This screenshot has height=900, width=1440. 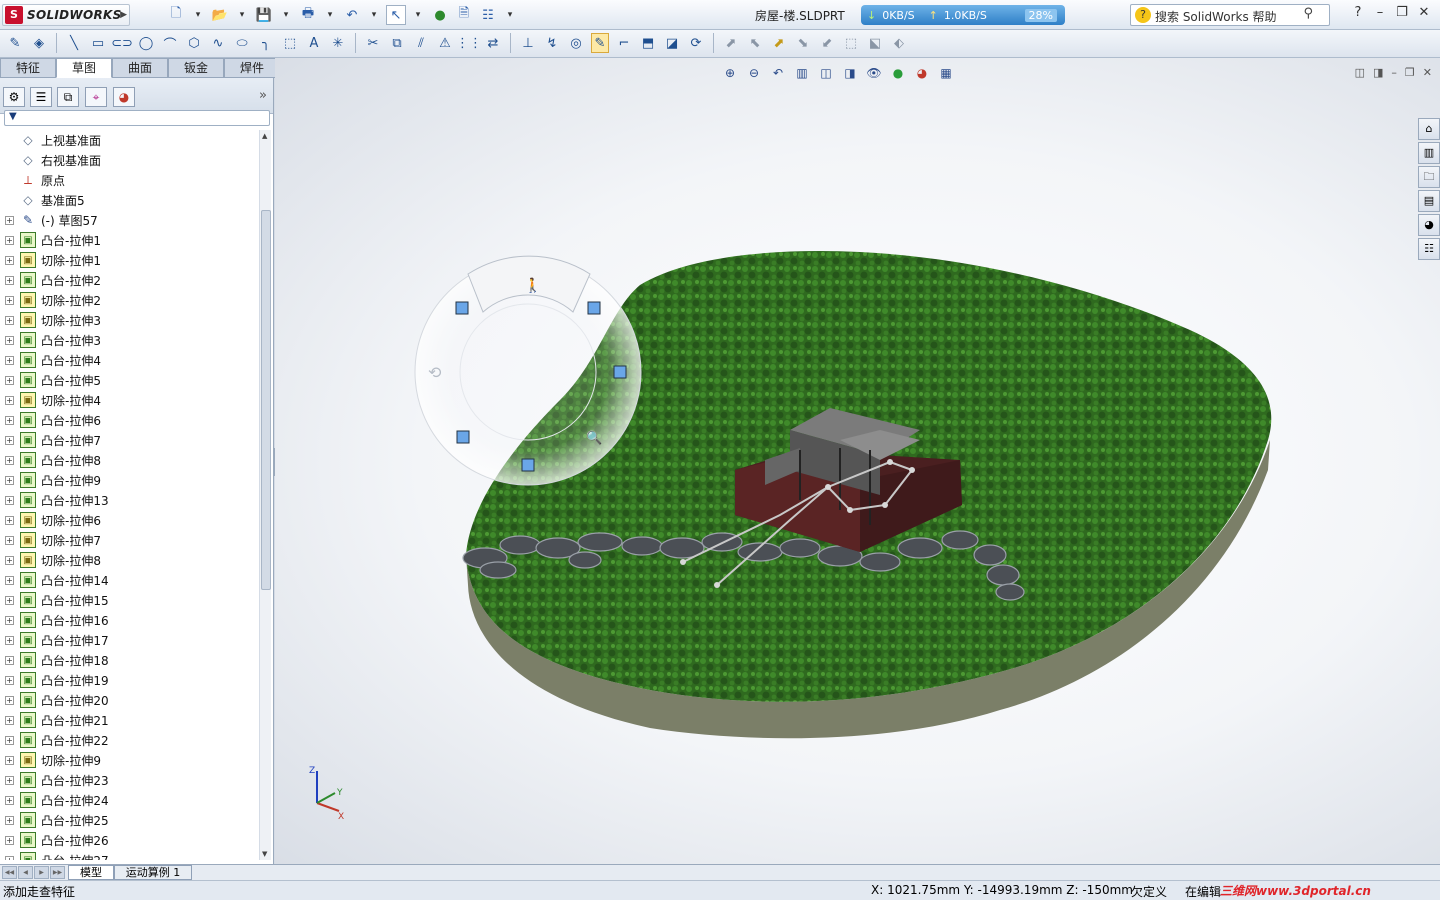 What do you see at coordinates (264, 136) in the screenshot?
I see `scroll-up-icon: ▲` at bounding box center [264, 136].